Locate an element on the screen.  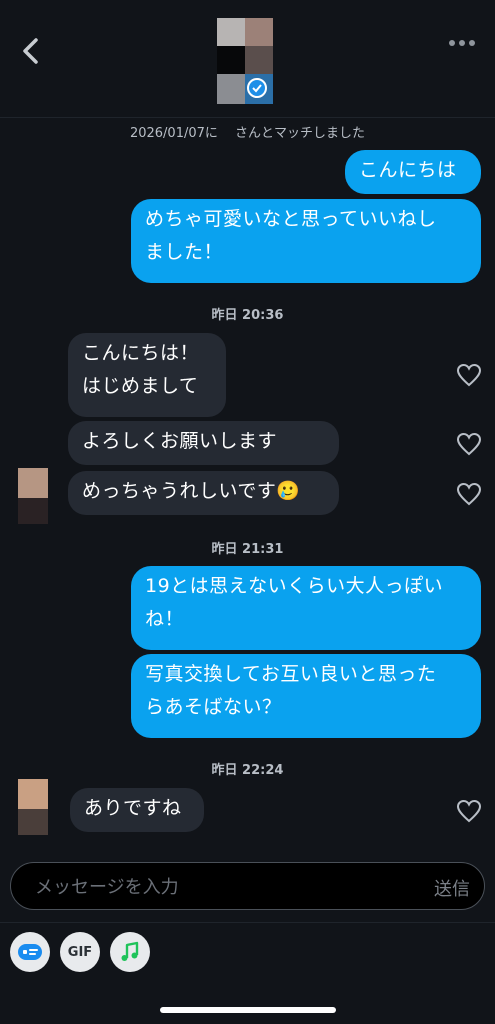
sticker-icon is located at coordinates (30, 952).